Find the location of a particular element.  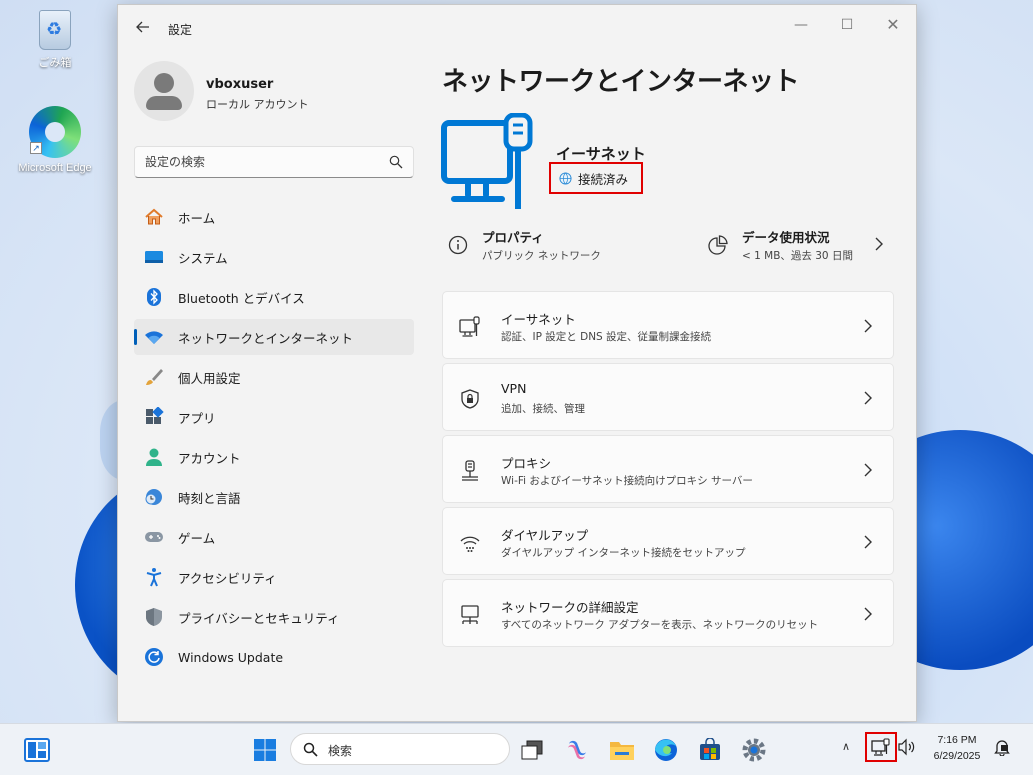

connection-name: イーサネット is located at coordinates (601, 154).